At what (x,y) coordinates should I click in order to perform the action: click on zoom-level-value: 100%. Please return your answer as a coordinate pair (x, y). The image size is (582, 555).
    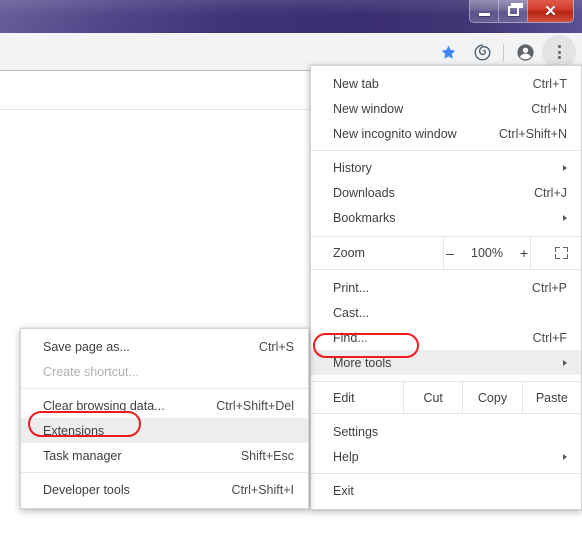
    Looking at the image, I should click on (487, 253).